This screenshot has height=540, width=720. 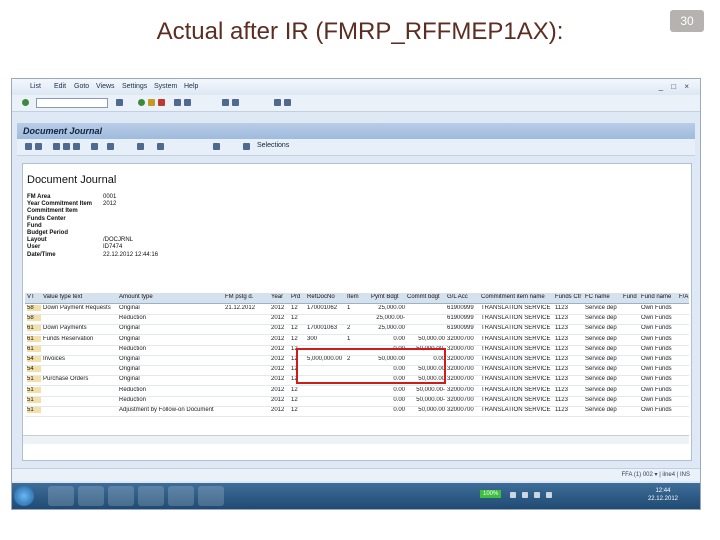 What do you see at coordinates (35, 86) in the screenshot?
I see `menu-list: List` at bounding box center [35, 86].